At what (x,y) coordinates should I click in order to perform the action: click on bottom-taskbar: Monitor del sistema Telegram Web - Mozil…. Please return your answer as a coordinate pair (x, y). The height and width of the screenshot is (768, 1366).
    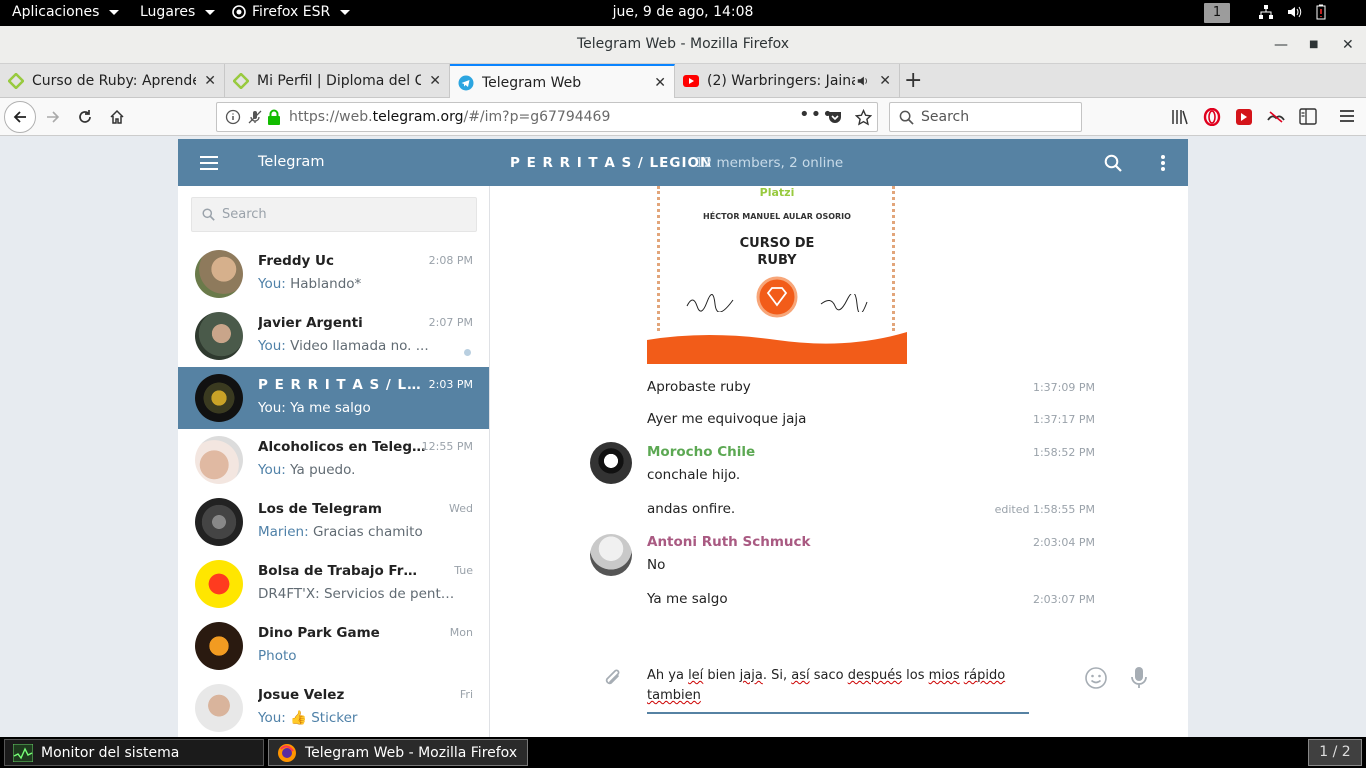
    Looking at the image, I should click on (683, 752).